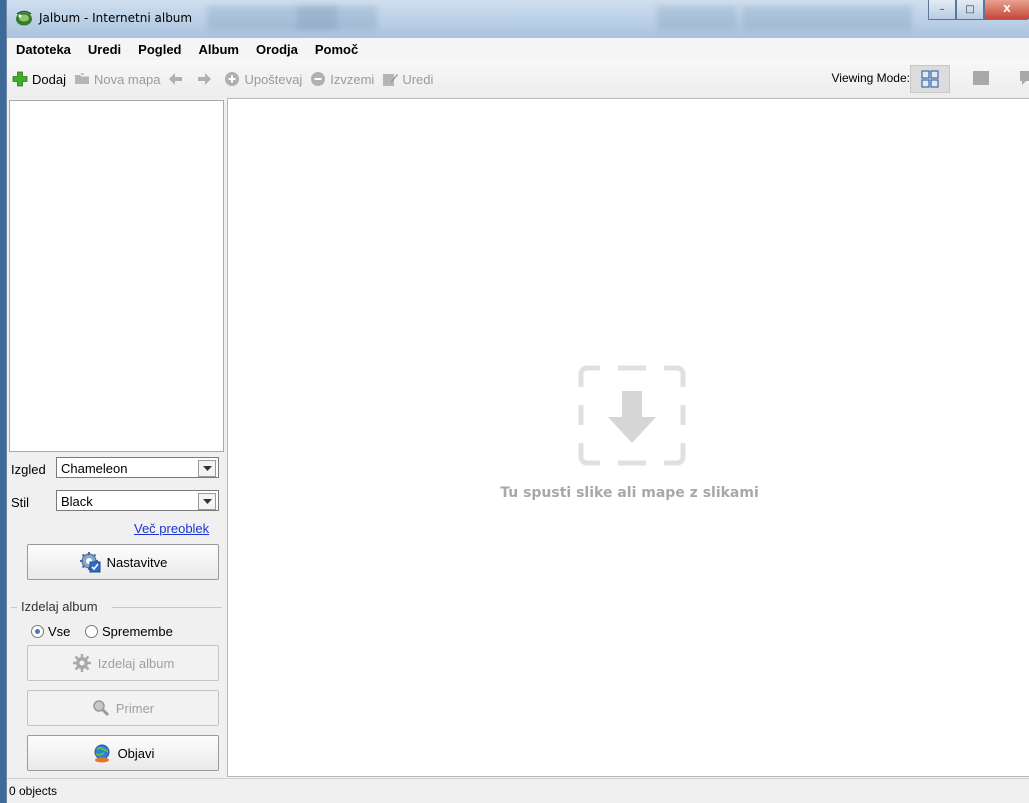  Describe the element at coordinates (33, 791) in the screenshot. I see `status-text: 0 objects` at that location.